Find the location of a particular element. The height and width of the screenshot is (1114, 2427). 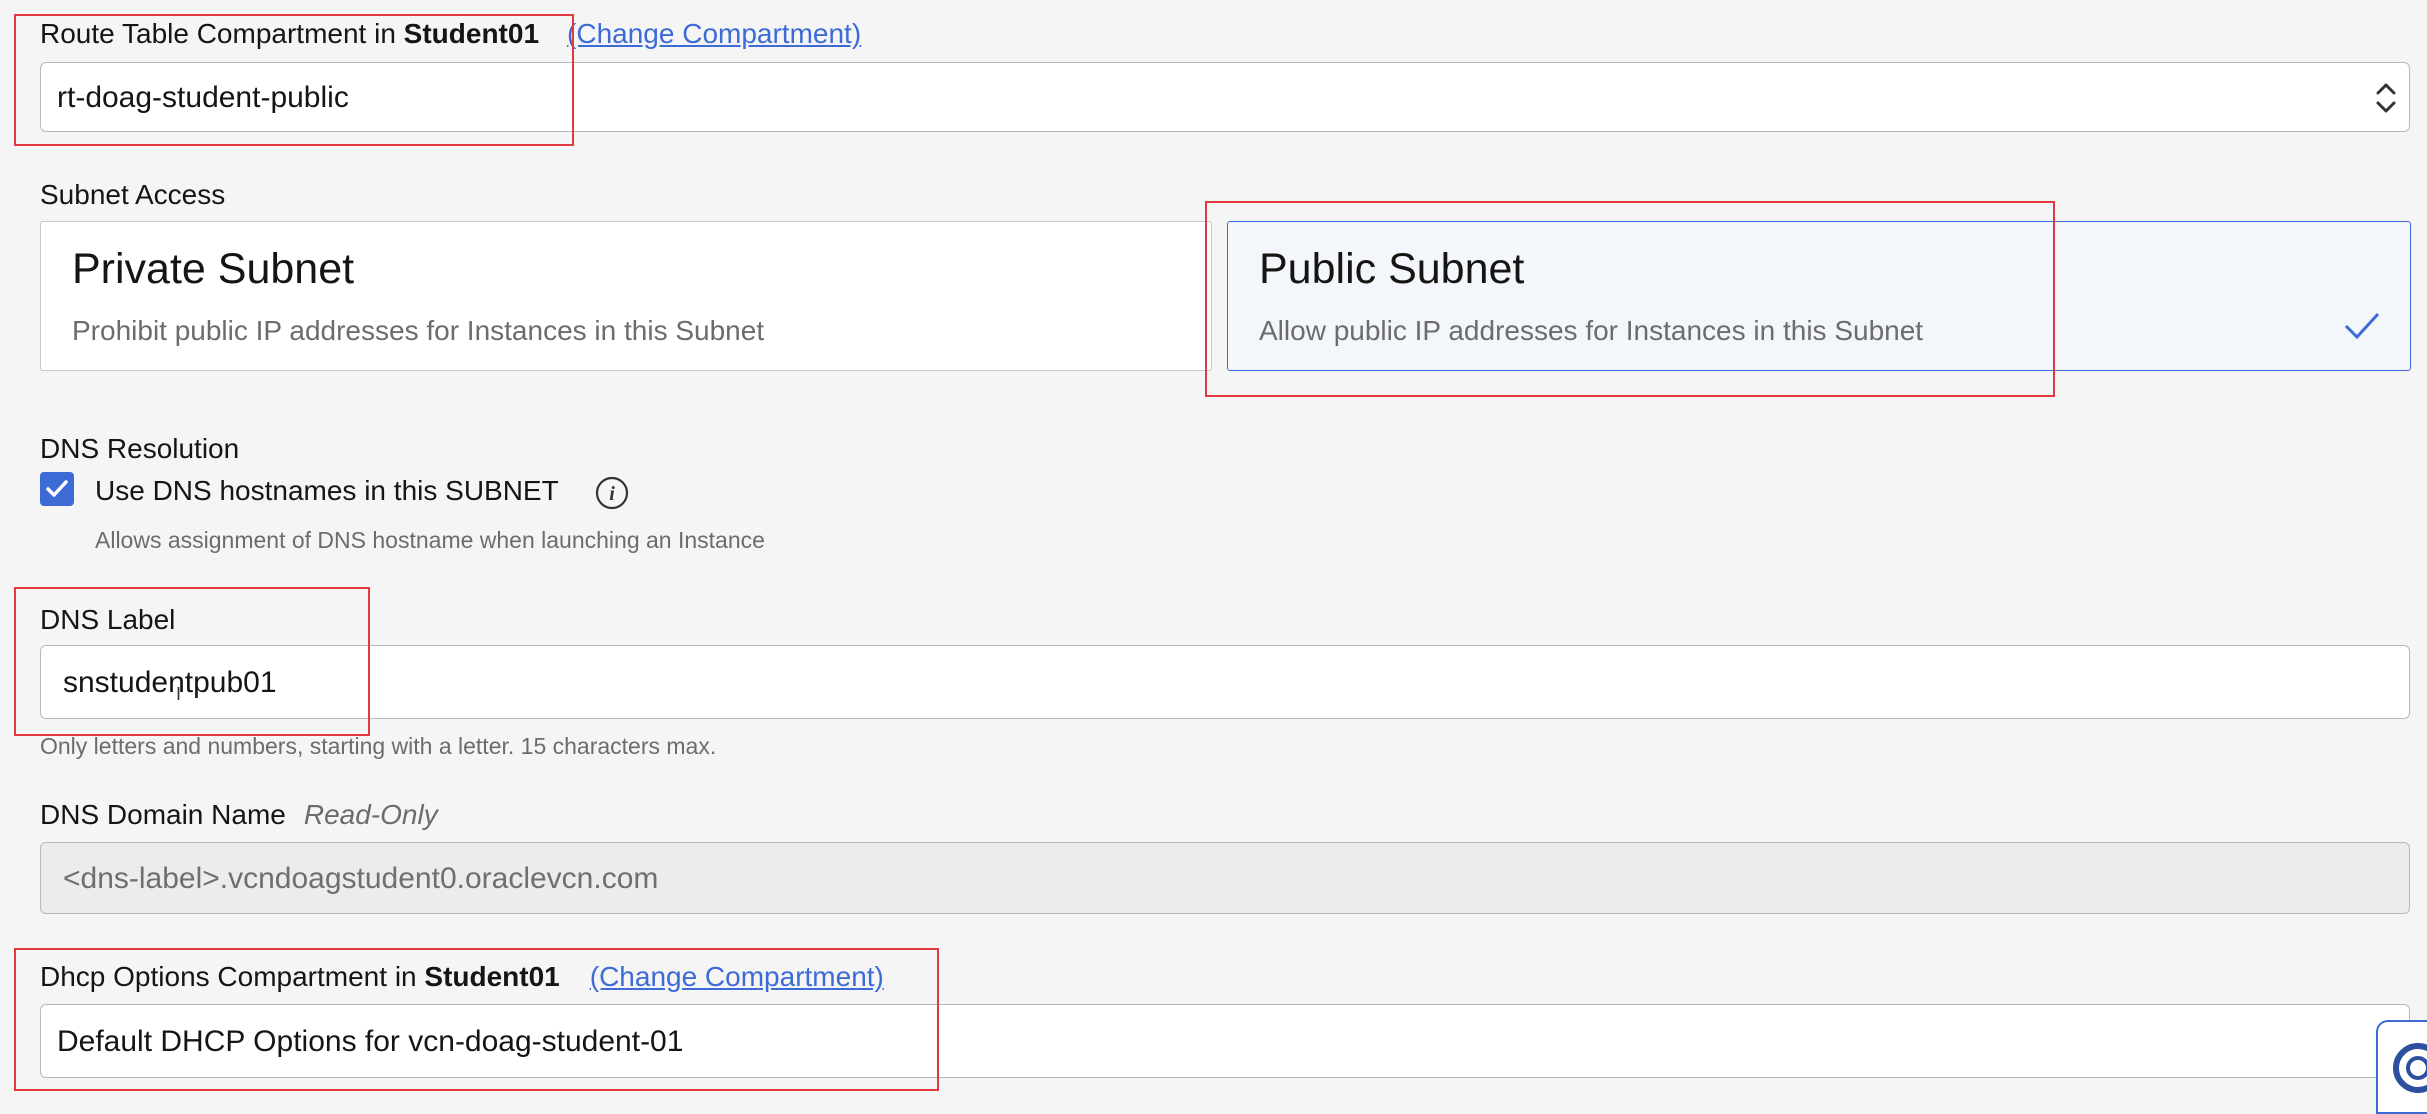

route-table-change-compartment-link: (Change Compartment) is located at coordinates (714, 33).